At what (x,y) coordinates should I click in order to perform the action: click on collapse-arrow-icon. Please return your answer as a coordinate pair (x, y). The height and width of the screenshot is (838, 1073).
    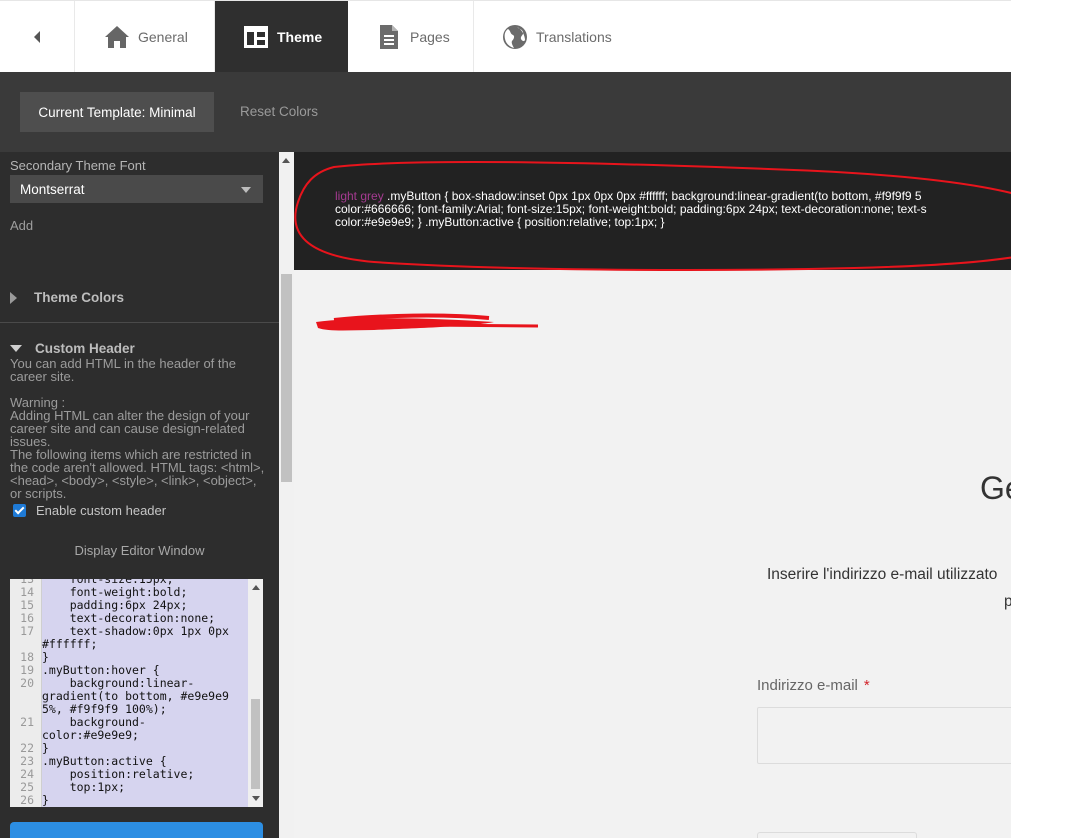
    Looking at the image, I should click on (16, 348).